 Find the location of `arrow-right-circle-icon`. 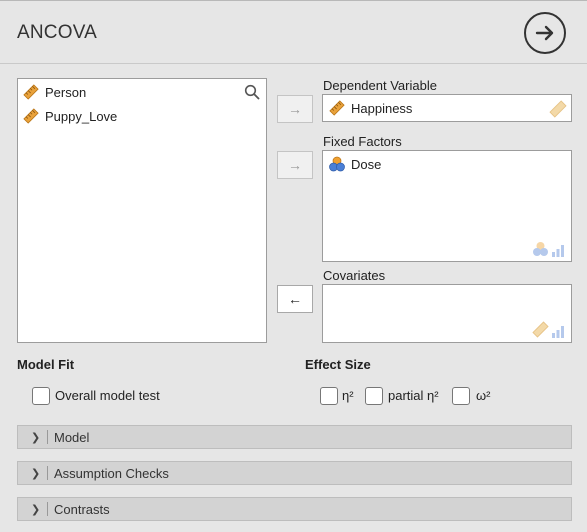

arrow-right-circle-icon is located at coordinates (544, 33).